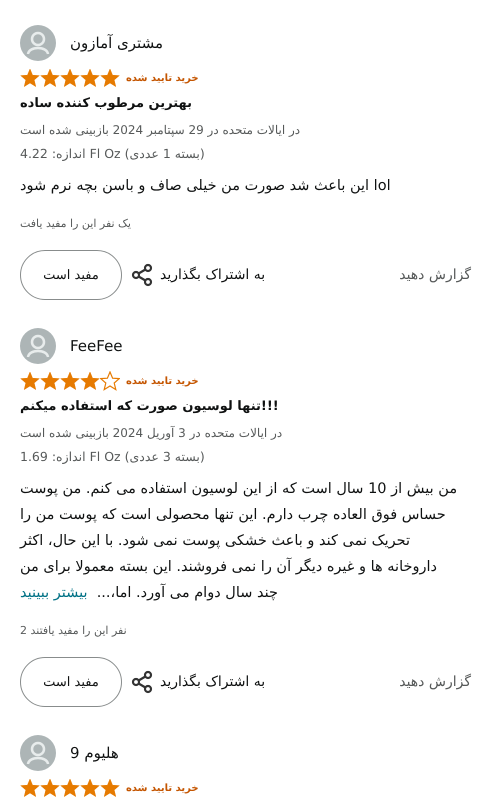 This screenshot has height=803, width=491. Describe the element at coordinates (54, 593) in the screenshot. I see `see-more-link: بیشتر ببینید` at that location.